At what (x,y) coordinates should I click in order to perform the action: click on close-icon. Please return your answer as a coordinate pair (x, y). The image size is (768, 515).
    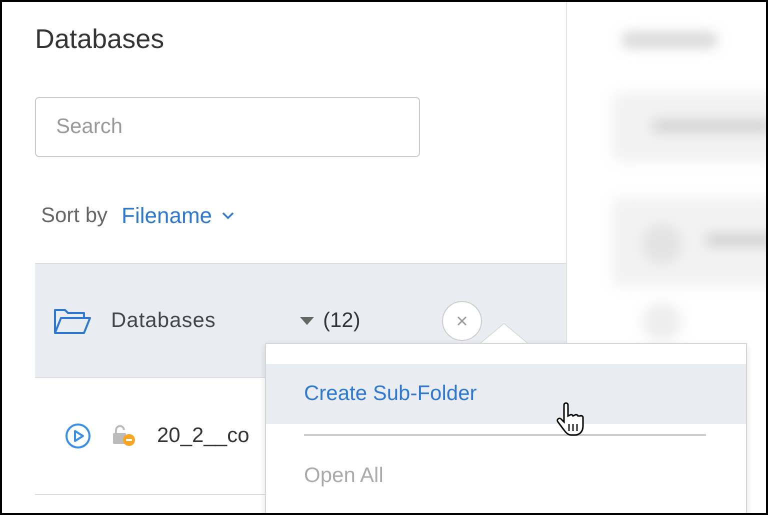
    Looking at the image, I should click on (462, 320).